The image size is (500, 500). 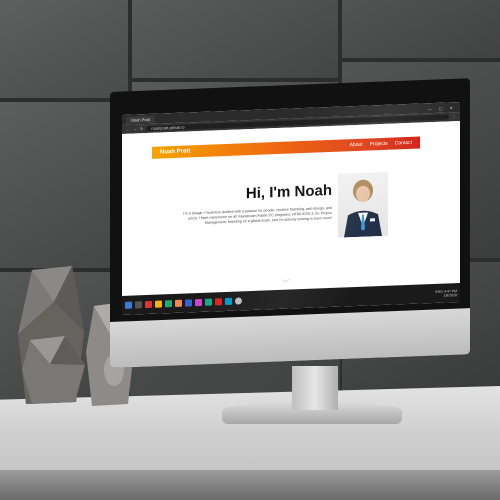 I want to click on chevron-down-icon: ﹀, so click(x=286, y=283).